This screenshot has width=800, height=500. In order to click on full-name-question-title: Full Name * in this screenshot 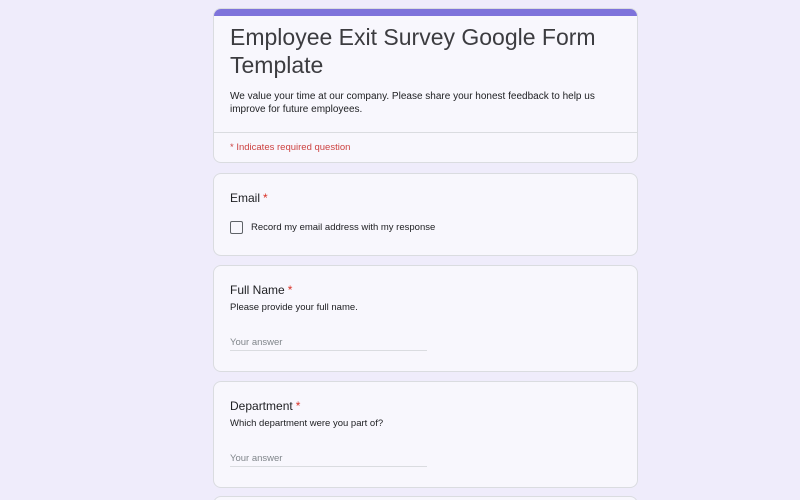, I will do `click(261, 290)`.